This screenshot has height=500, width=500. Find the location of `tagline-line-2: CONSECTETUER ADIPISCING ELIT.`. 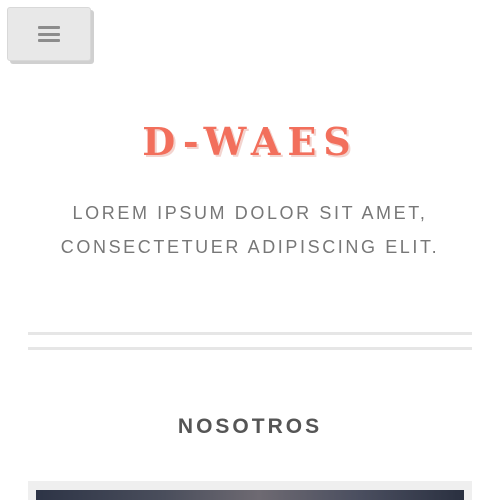

tagline-line-2: CONSECTETUER ADIPISCING ELIT. is located at coordinates (250, 247).